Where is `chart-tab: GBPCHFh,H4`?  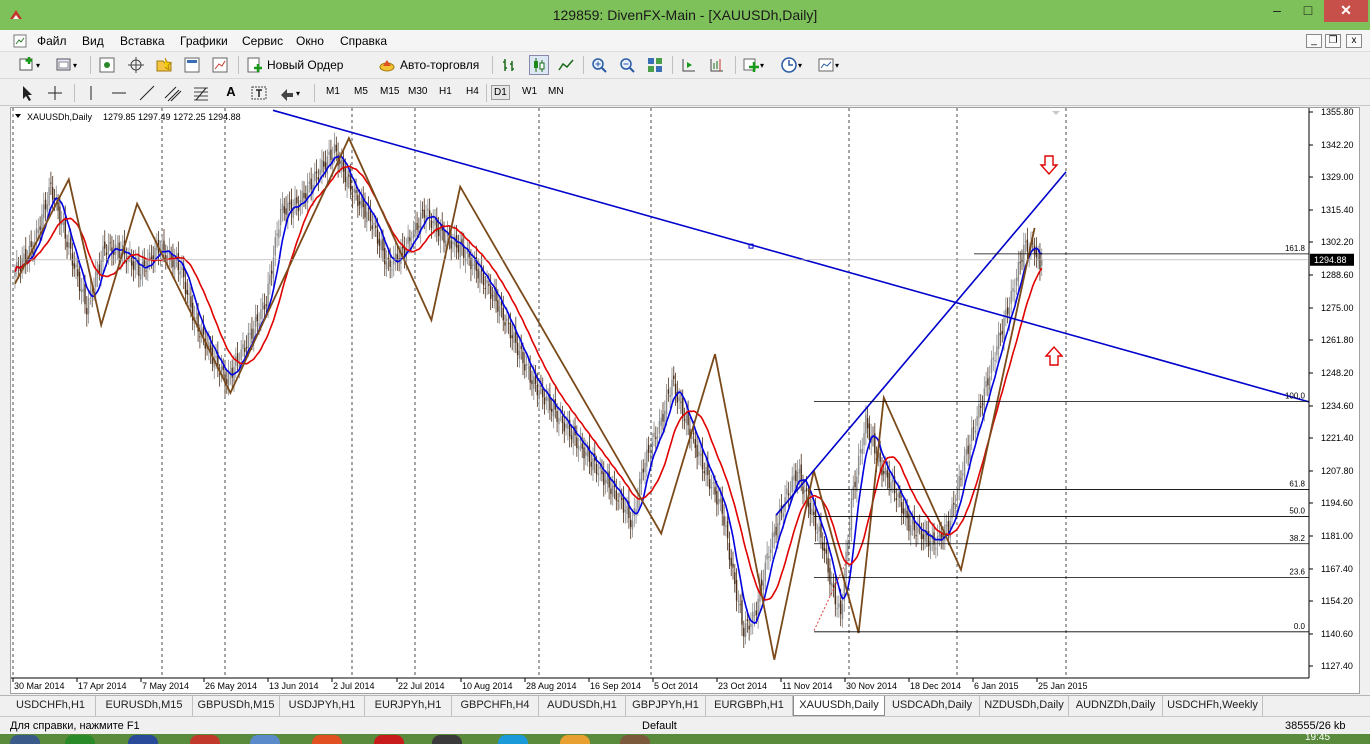 chart-tab: GBPCHFh,H4 is located at coordinates (495, 706).